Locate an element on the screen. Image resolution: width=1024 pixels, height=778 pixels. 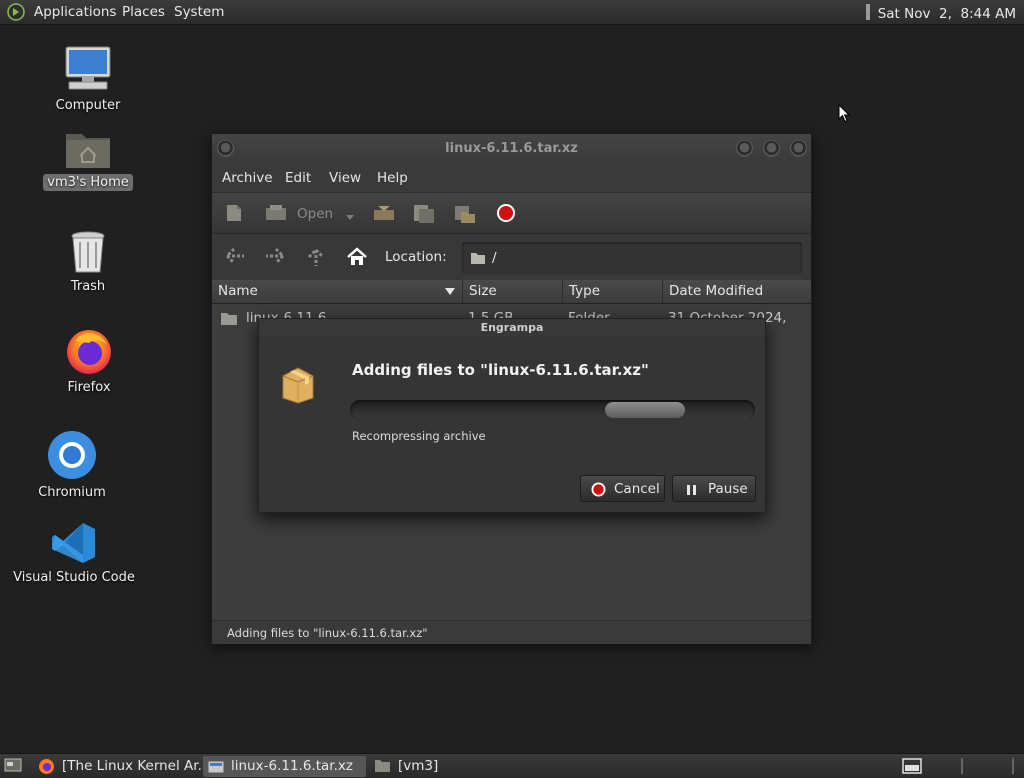
status-bar: Adding files to "linux-6.11.6.tar.xz" is located at coordinates (511, 632).